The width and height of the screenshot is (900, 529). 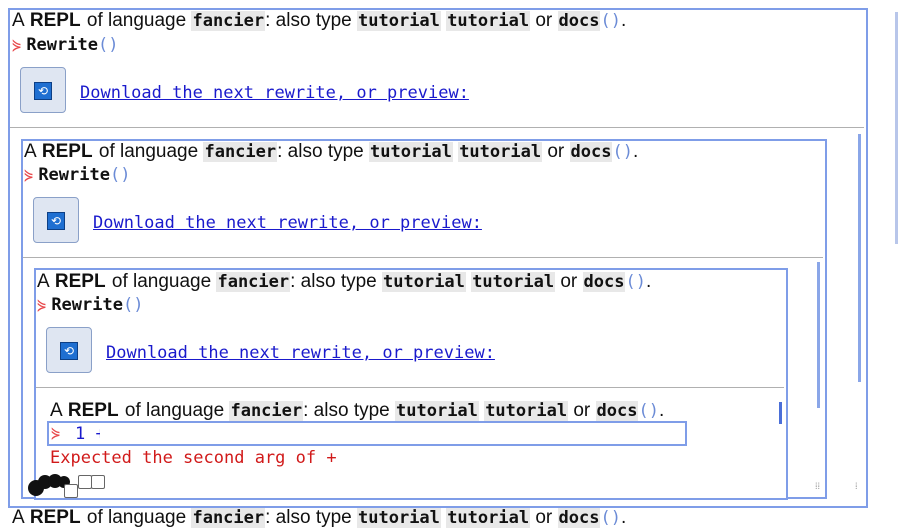 I want to click on rewrite-button-1: ⟲, so click(x=43, y=90).